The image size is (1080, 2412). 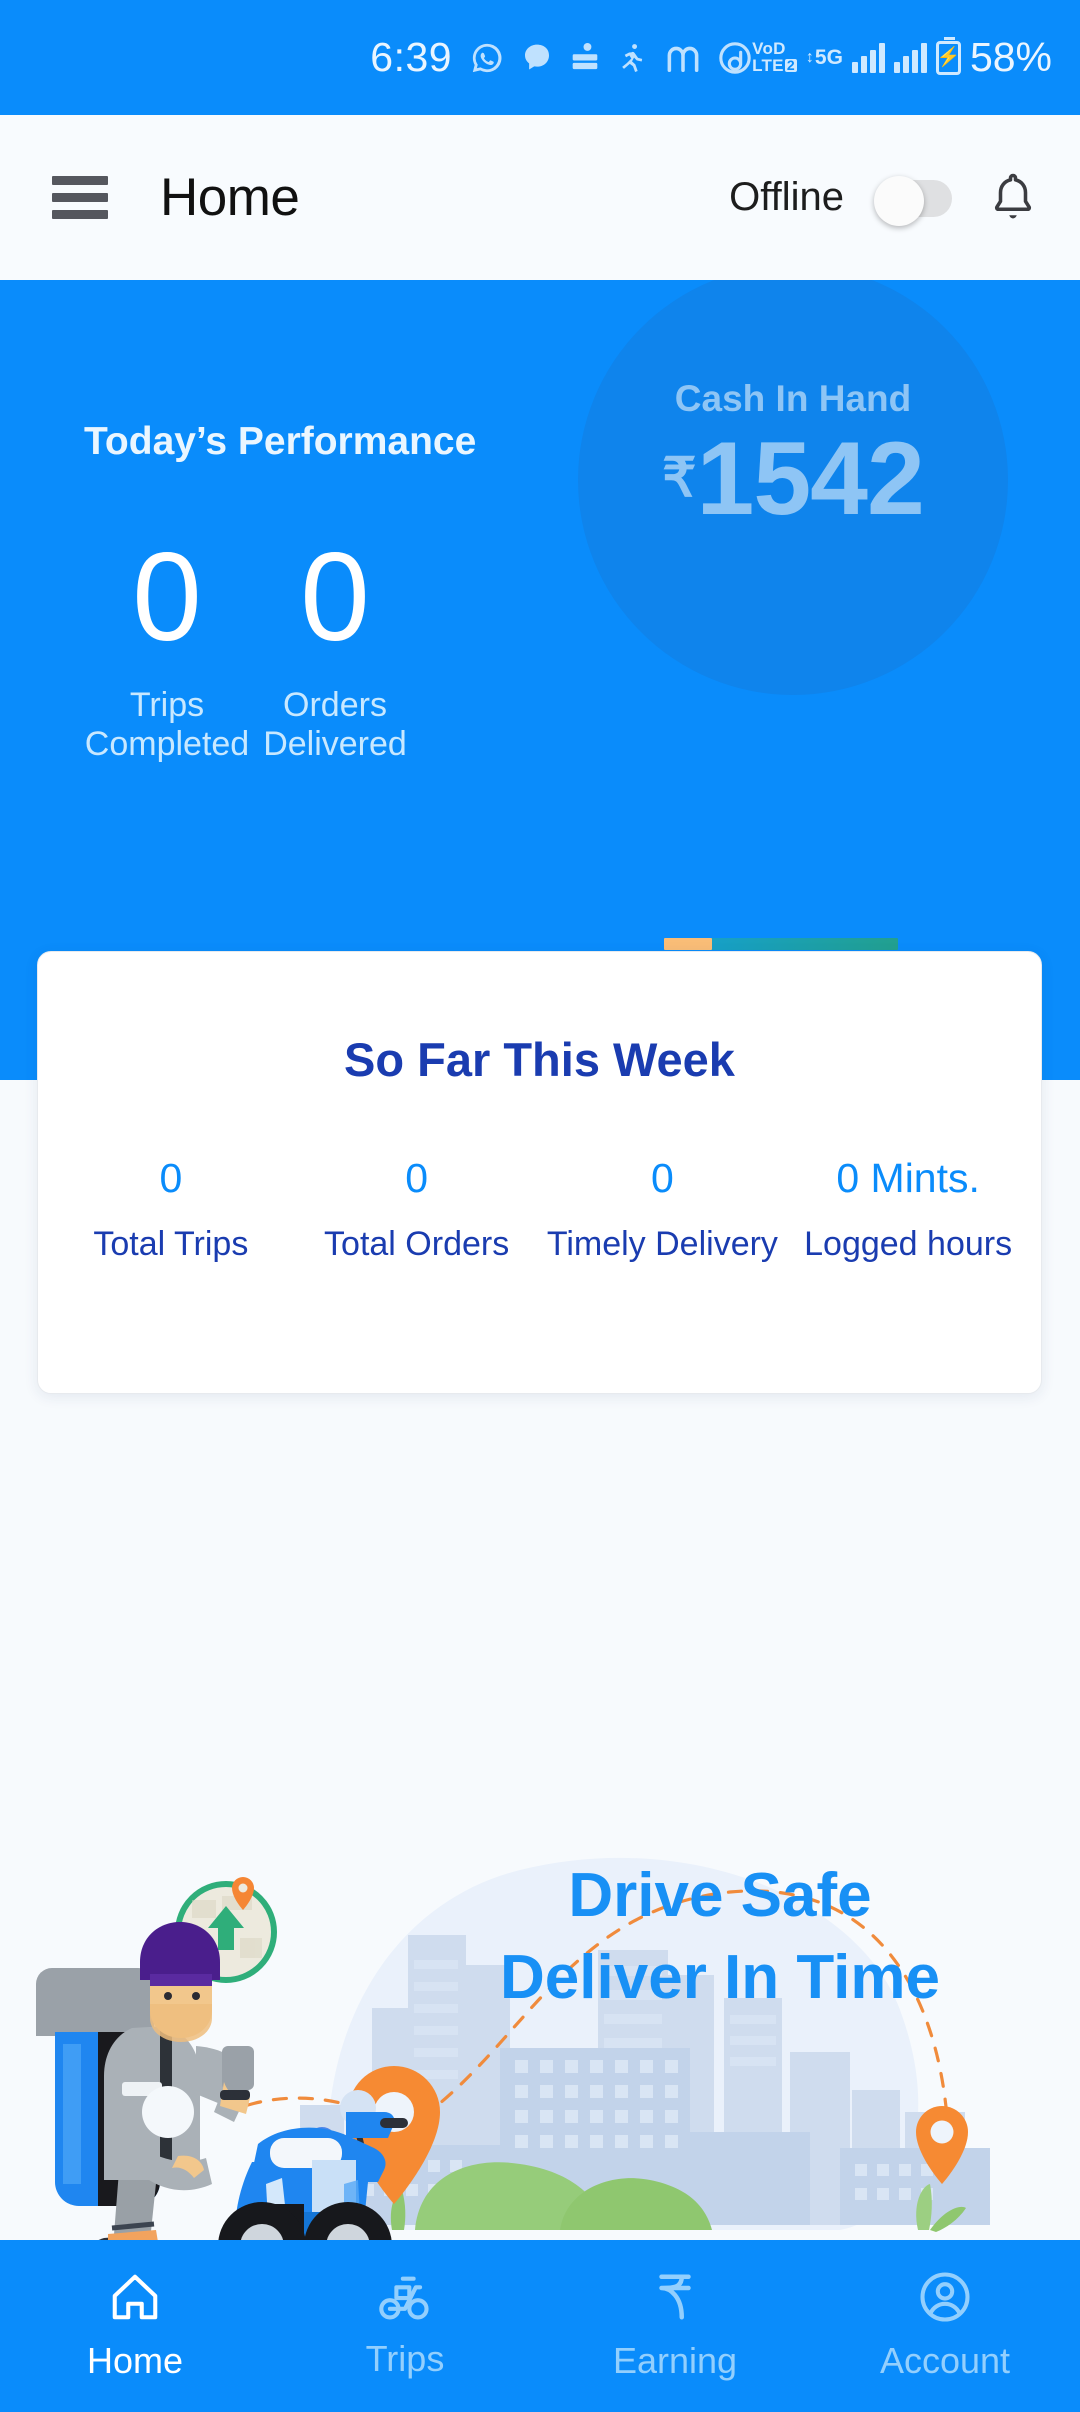 I want to click on hamburger-menu-icon, so click(x=80, y=197).